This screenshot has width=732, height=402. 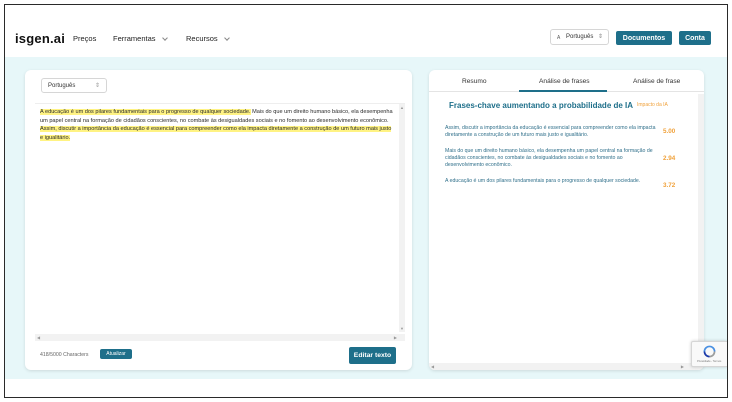 What do you see at coordinates (669, 131) in the screenshot?
I see `phrase-score: 5.00` at bounding box center [669, 131].